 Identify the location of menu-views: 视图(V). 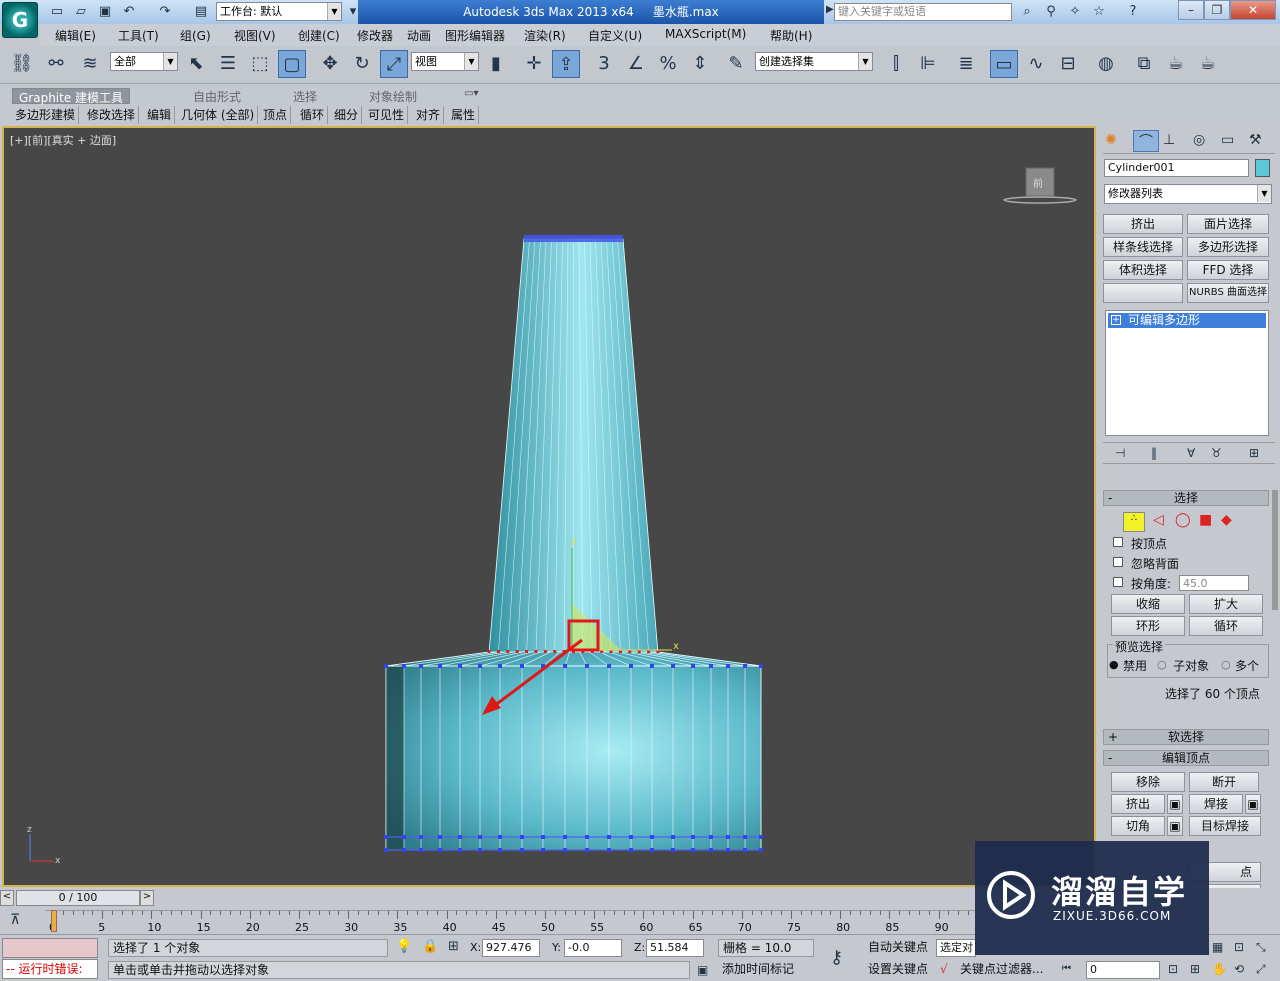
(255, 35).